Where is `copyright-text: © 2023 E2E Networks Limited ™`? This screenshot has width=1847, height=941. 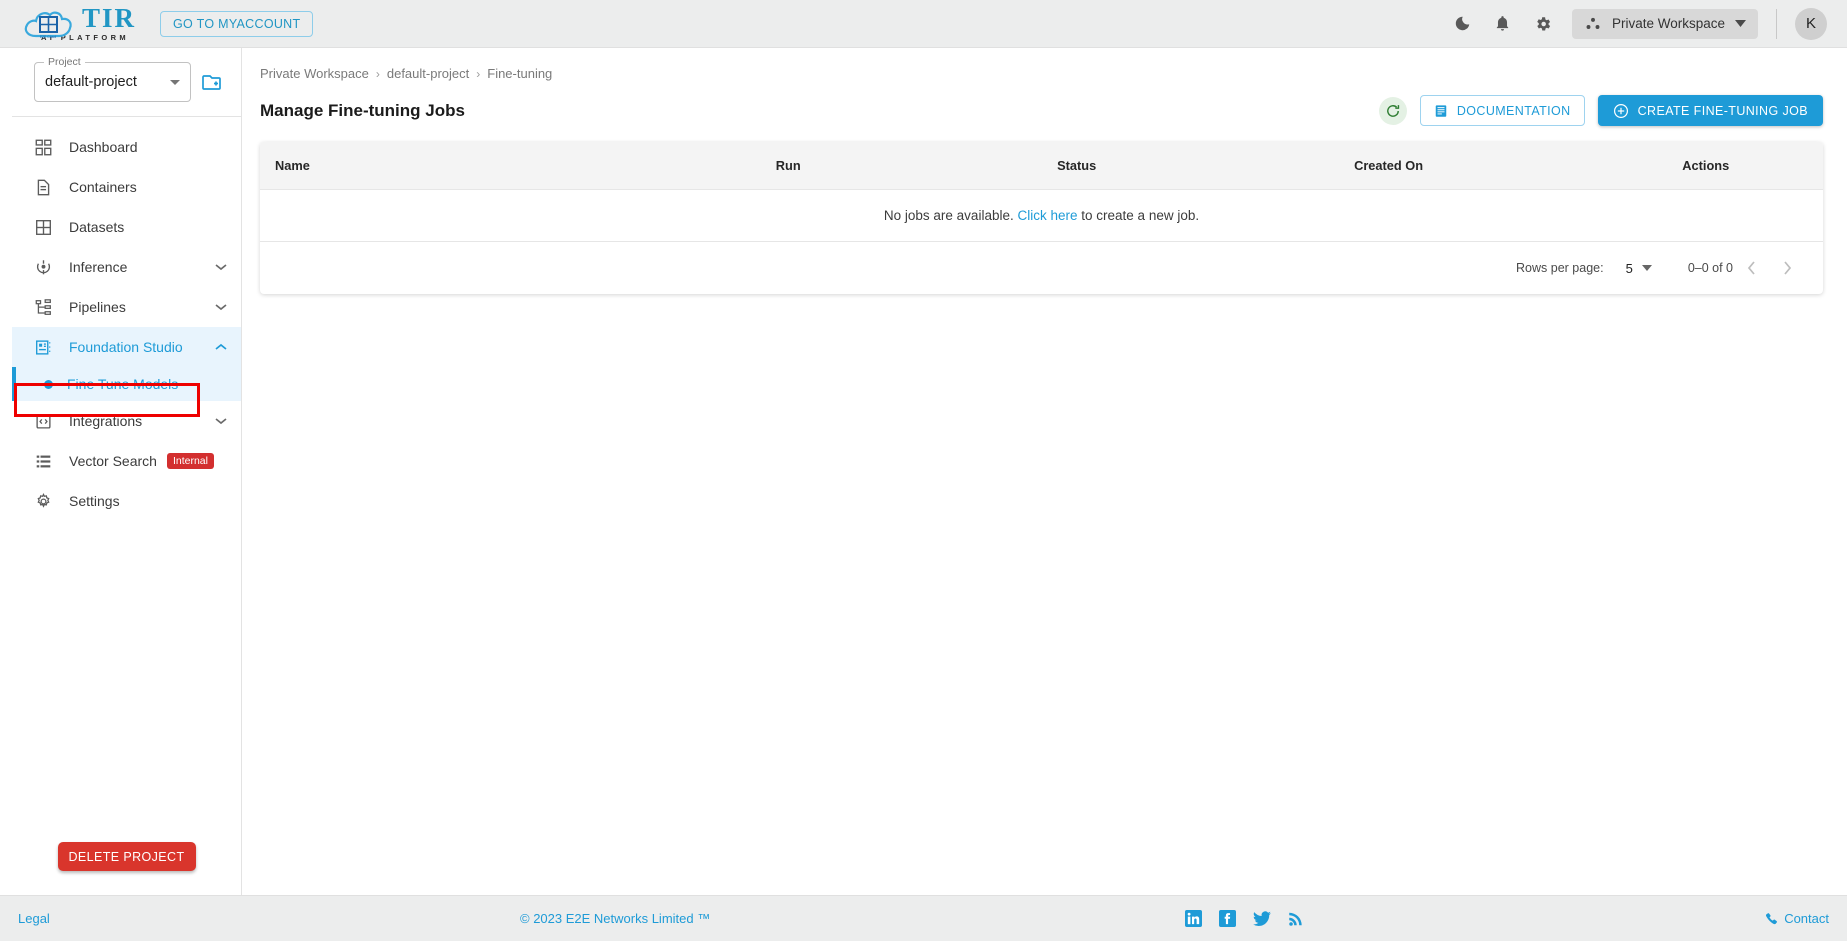 copyright-text: © 2023 E2E Networks Limited ™ is located at coordinates (615, 918).